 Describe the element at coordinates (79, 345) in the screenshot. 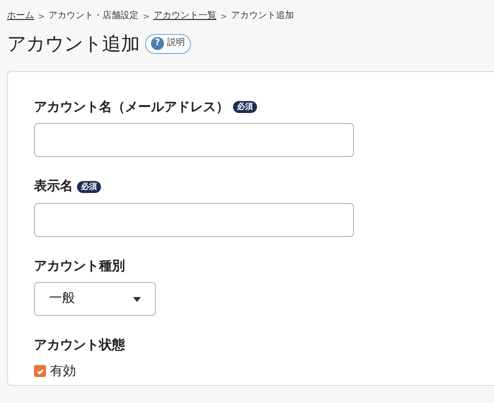

I see `field-label: アカウント状態` at that location.